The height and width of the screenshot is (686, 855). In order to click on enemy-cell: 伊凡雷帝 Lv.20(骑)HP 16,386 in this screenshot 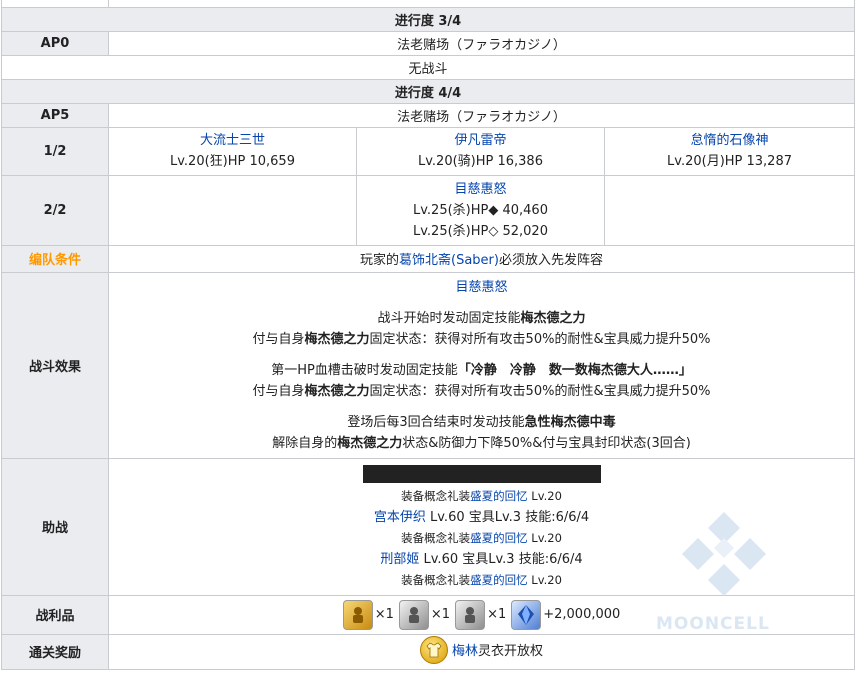, I will do `click(480, 151)`.